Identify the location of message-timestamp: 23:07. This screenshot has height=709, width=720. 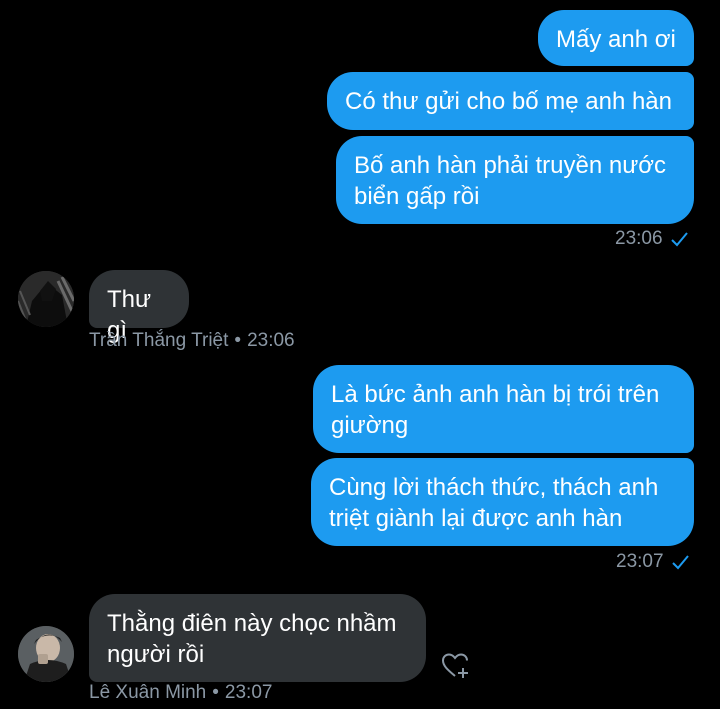
(653, 562).